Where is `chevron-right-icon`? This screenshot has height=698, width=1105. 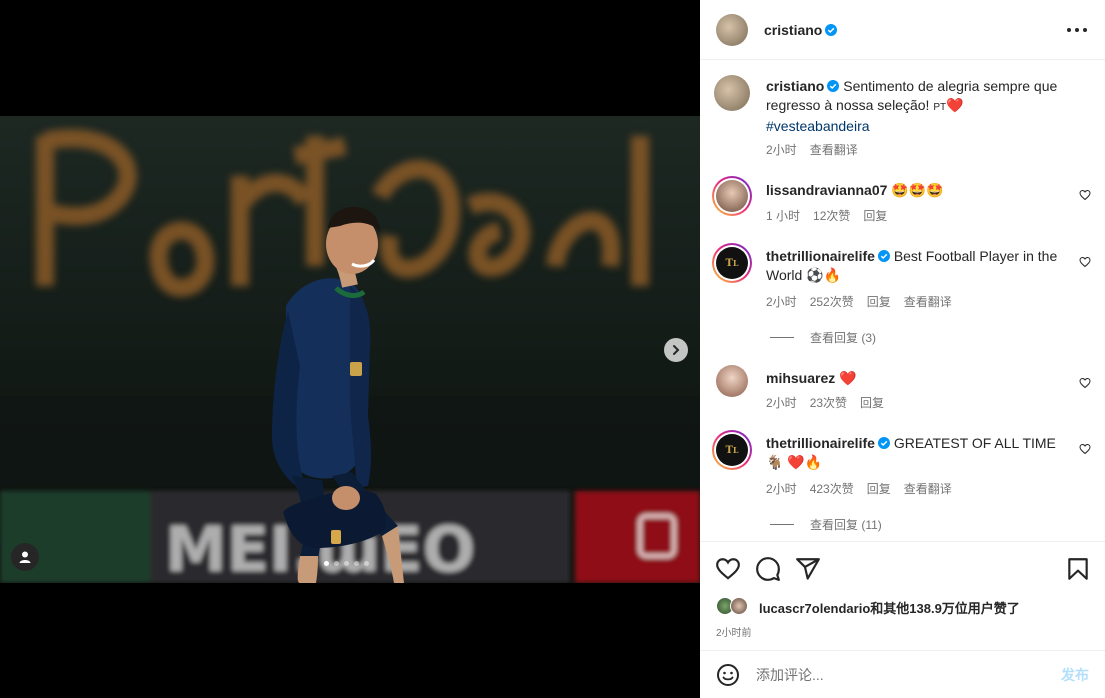 chevron-right-icon is located at coordinates (676, 350).